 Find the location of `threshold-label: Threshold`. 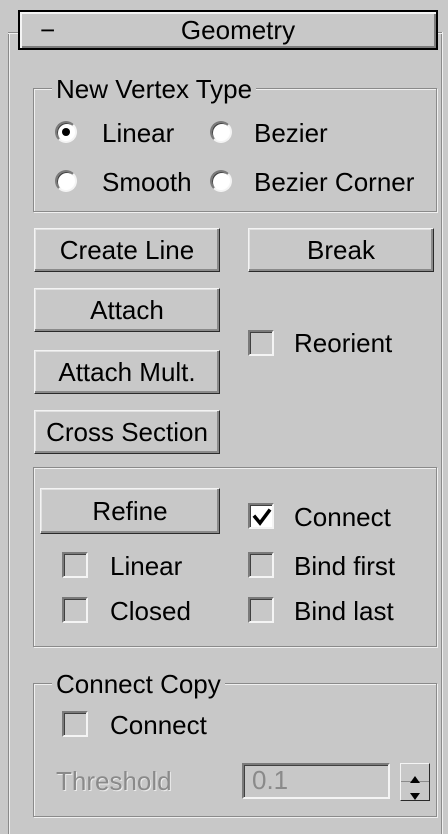

threshold-label: Threshold is located at coordinates (114, 781).